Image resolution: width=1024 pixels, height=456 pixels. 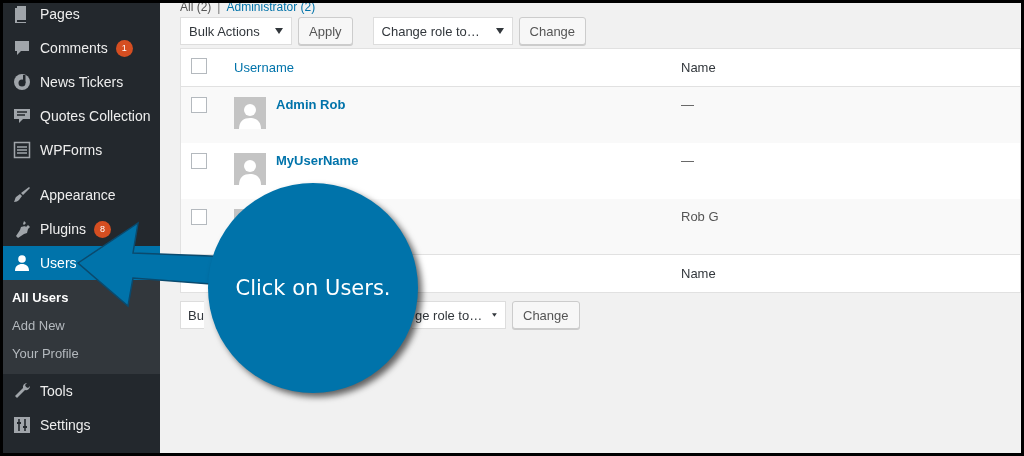 I want to click on form-icon, so click(x=22, y=150).